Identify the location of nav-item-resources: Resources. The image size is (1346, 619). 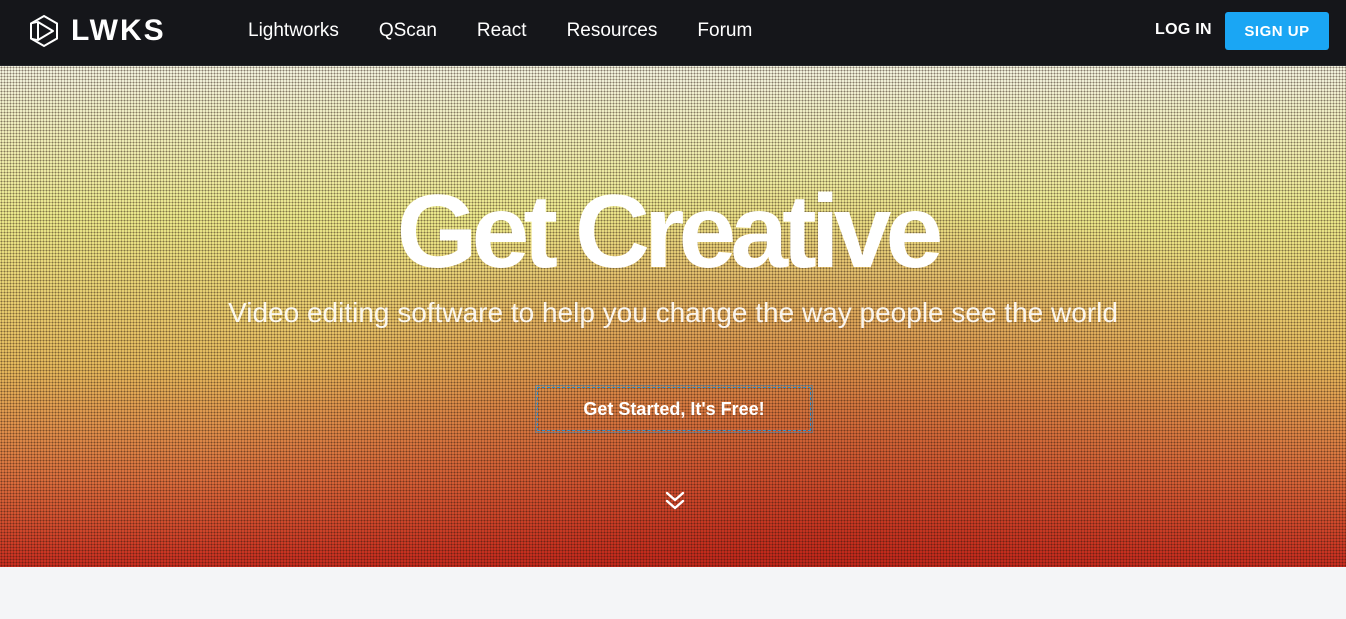
(612, 31).